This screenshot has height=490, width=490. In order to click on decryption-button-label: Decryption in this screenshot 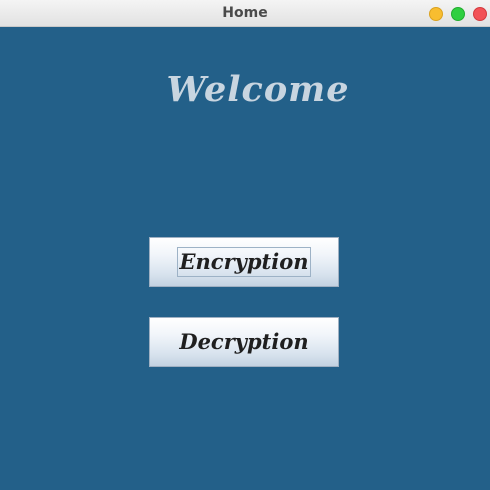, I will do `click(244, 341)`.